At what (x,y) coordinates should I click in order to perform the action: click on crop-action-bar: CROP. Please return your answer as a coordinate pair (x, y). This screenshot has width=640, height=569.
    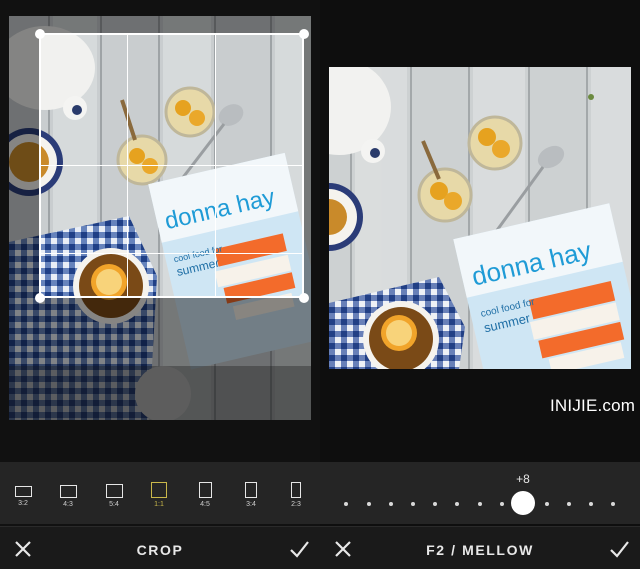
    Looking at the image, I should click on (160, 547).